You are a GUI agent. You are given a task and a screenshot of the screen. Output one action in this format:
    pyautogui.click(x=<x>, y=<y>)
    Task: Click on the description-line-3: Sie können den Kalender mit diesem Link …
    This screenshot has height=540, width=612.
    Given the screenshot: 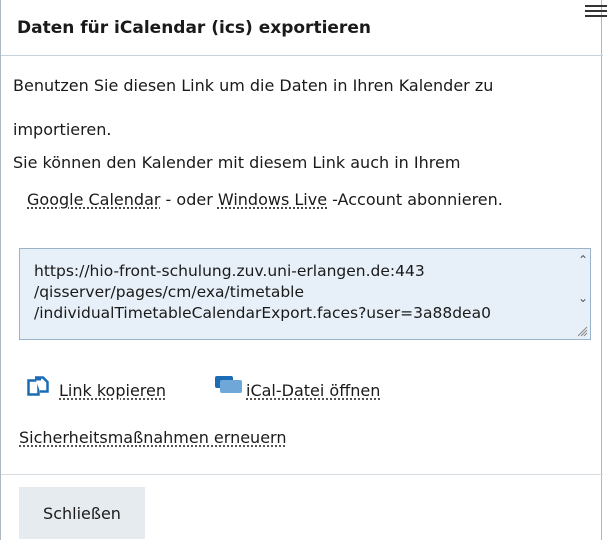 What is the action you would take?
    pyautogui.click(x=237, y=162)
    